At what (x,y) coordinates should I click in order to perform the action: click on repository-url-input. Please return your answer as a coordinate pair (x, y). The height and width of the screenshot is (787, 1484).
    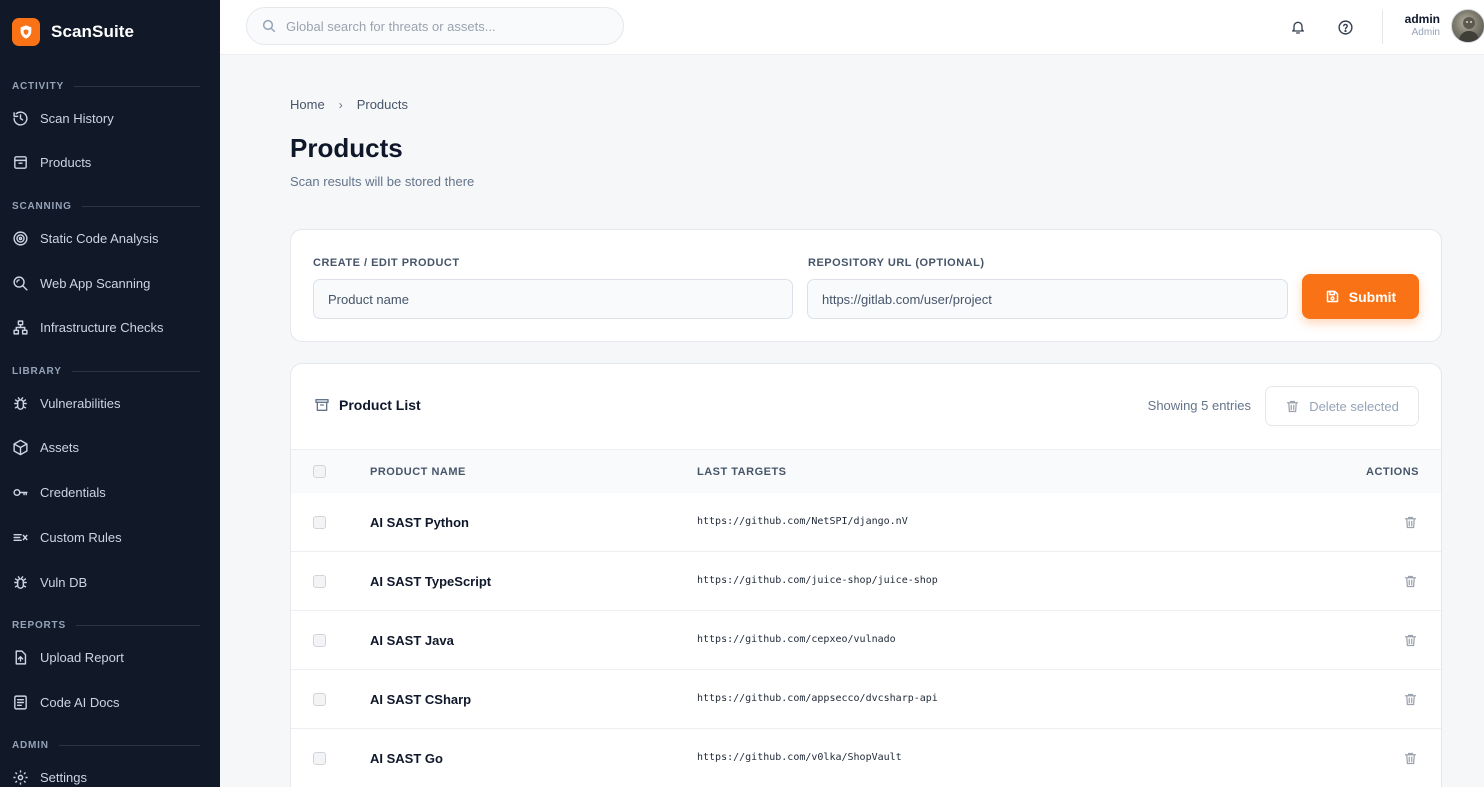
    Looking at the image, I should click on (1047, 299).